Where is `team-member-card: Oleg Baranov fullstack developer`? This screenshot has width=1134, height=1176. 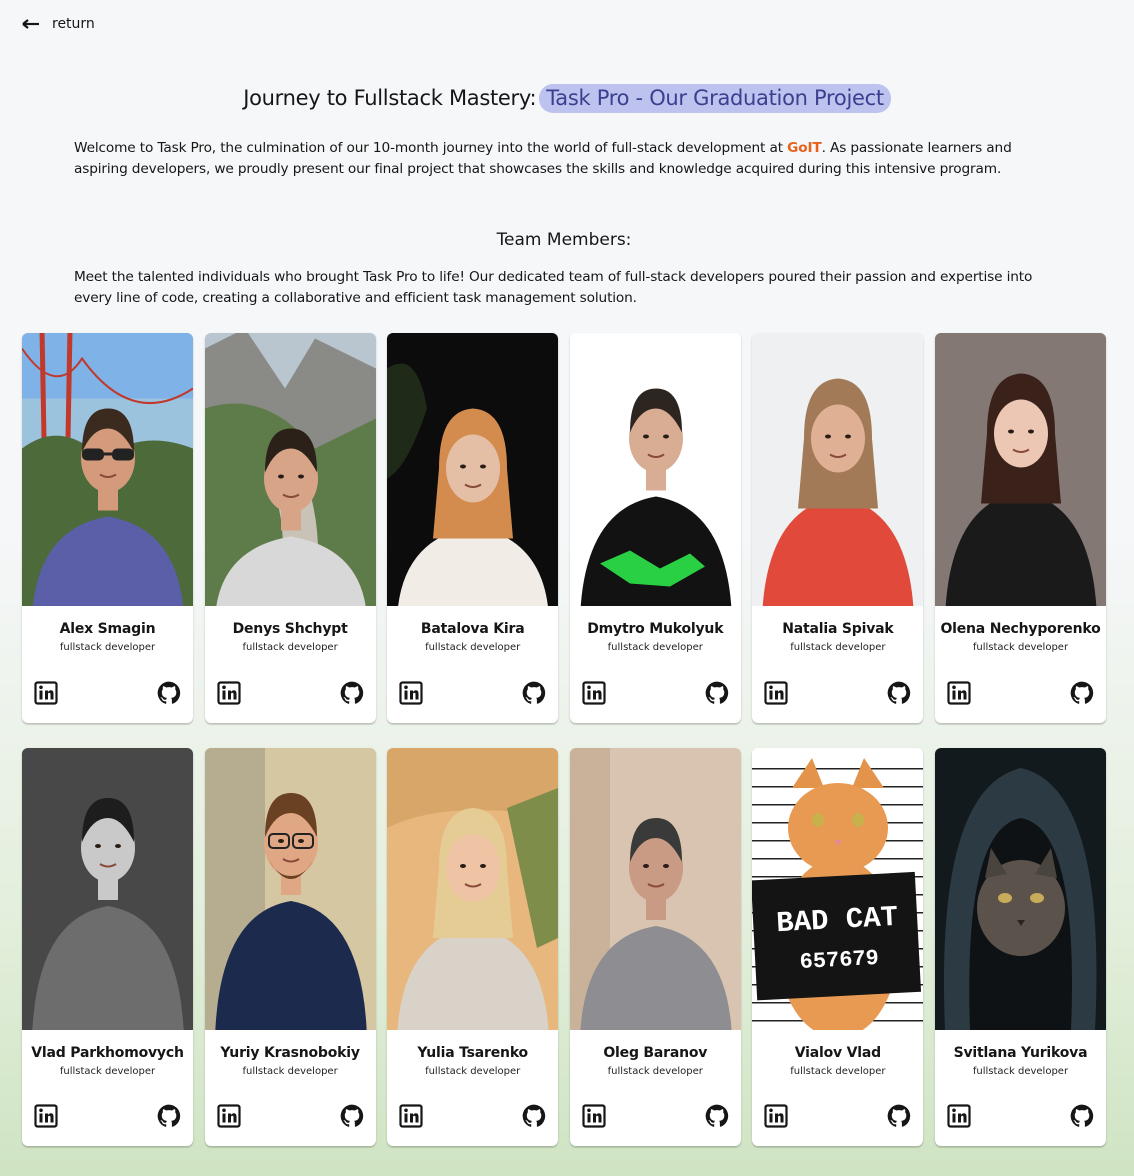
team-member-card: Oleg Baranov fullstack developer is located at coordinates (655, 947).